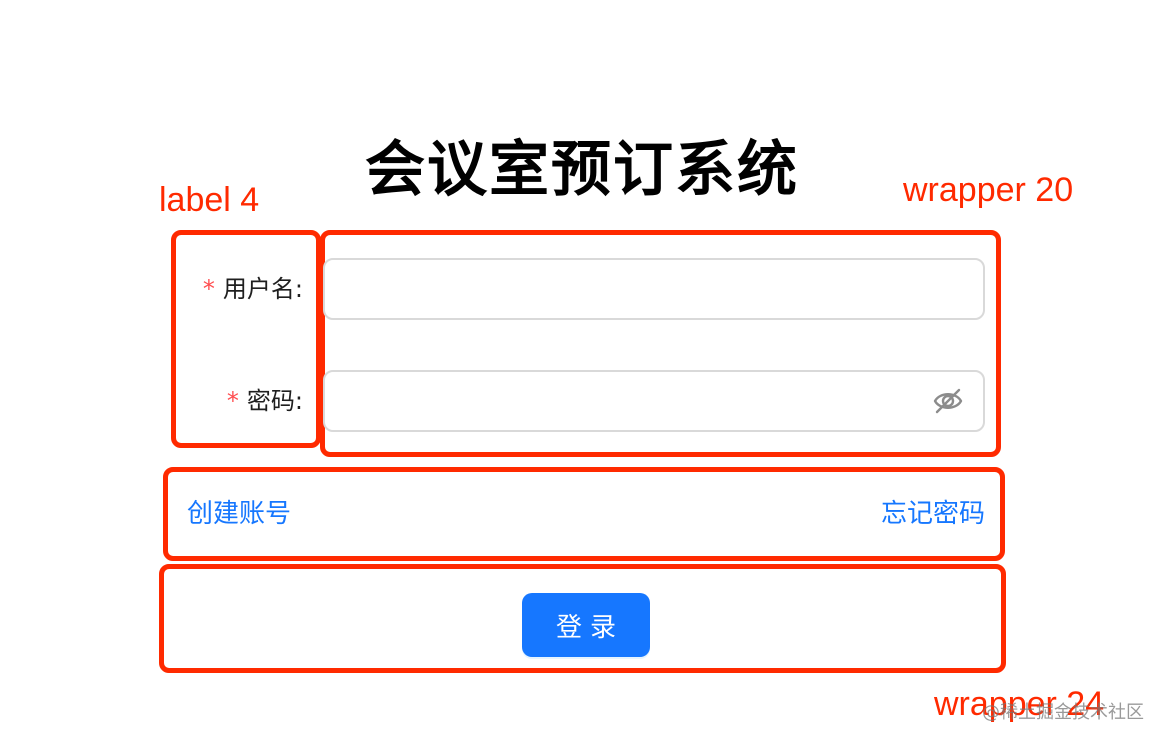 The image size is (1164, 744). I want to click on password-input, so click(654, 401).